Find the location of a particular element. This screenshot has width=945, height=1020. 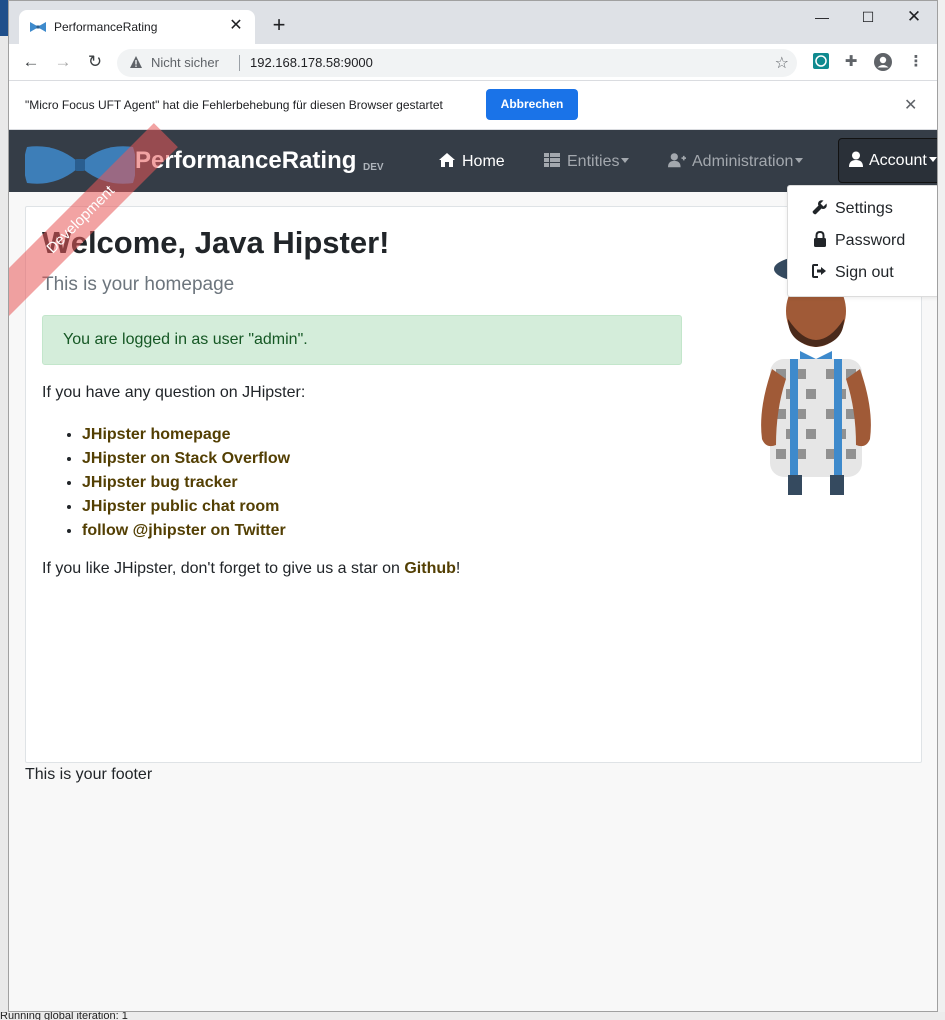

list-item: JHipster on Stack Overflow is located at coordinates (186, 459).